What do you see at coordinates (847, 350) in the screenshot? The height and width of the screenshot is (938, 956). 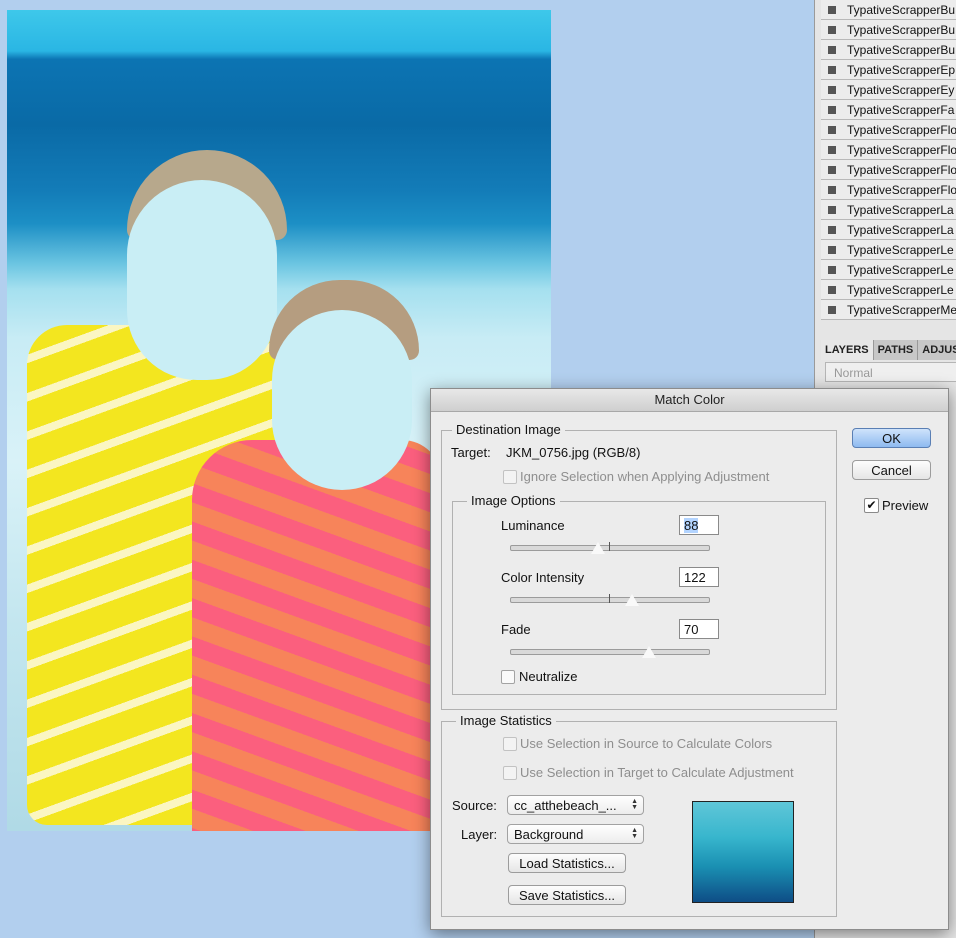 I see `tab-layers: LAYERS` at bounding box center [847, 350].